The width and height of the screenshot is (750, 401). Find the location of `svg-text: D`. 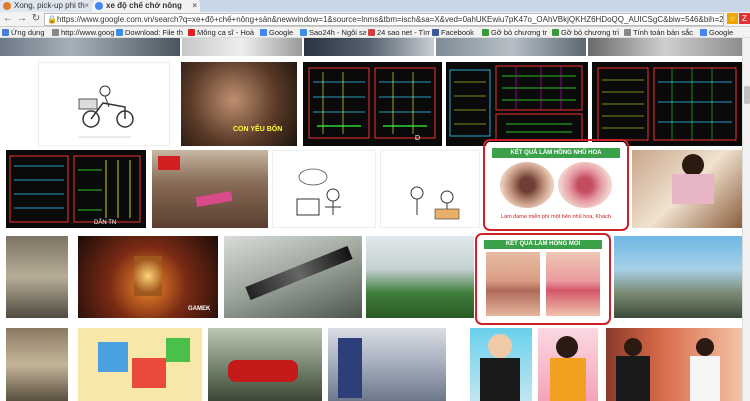

svg-text: D is located at coordinates (417, 138).